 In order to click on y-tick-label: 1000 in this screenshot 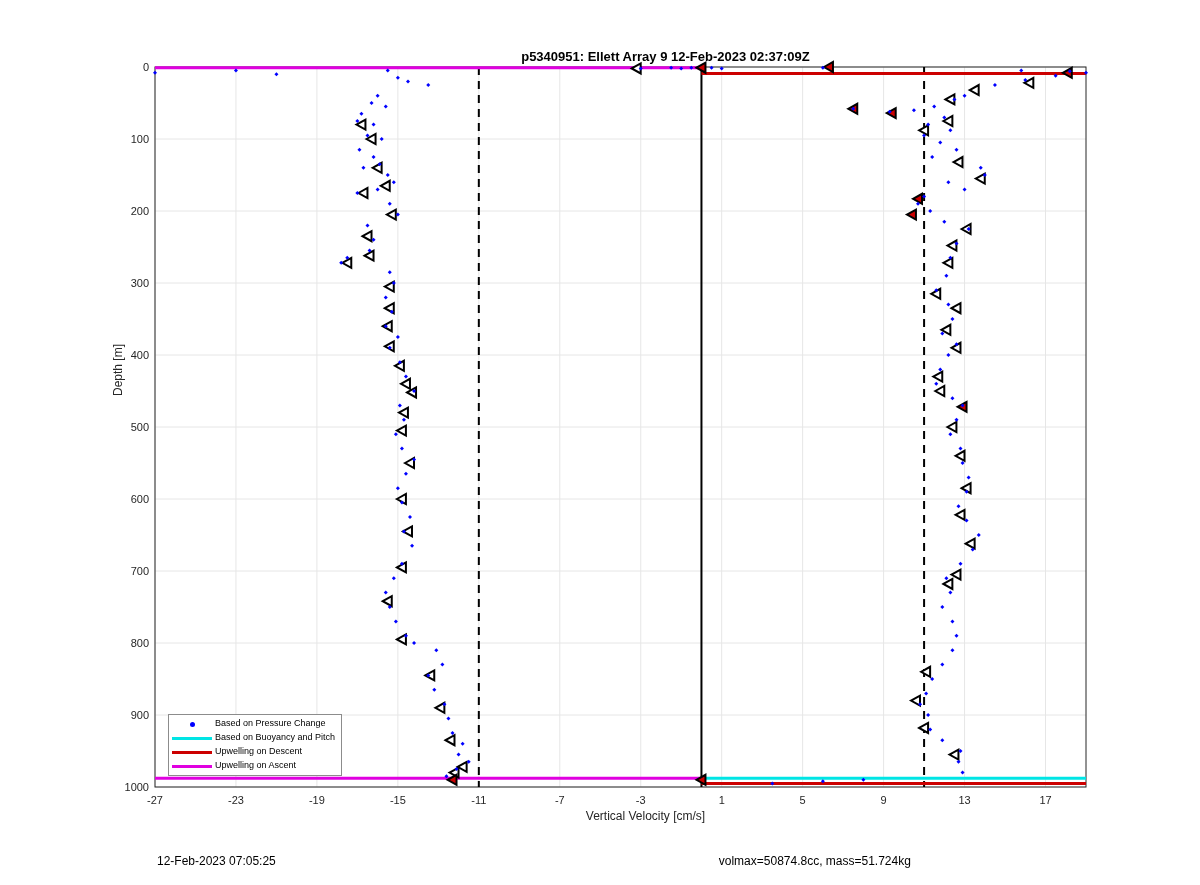, I will do `click(136, 787)`.